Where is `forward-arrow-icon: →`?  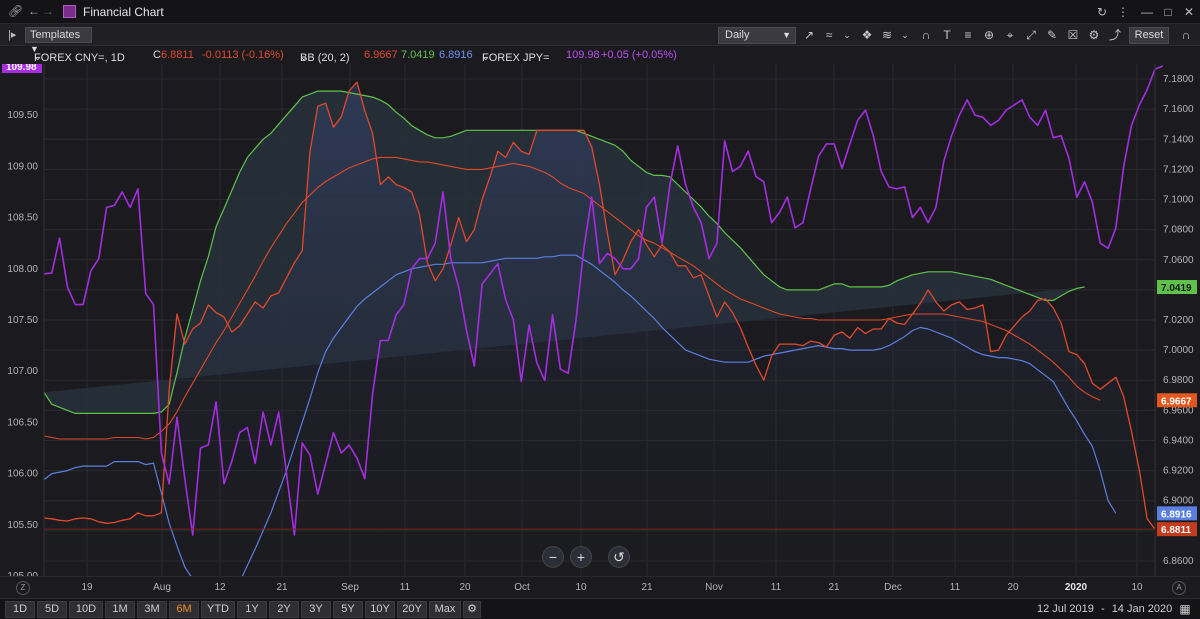
forward-arrow-icon: → is located at coordinates (48, 11).